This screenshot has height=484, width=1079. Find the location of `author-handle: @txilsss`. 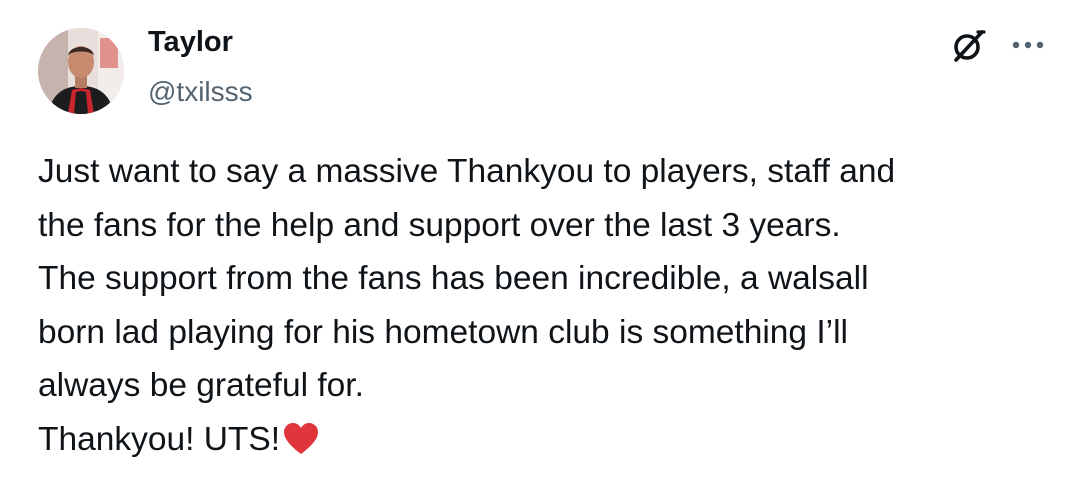

author-handle: @txilsss is located at coordinates (200, 92).